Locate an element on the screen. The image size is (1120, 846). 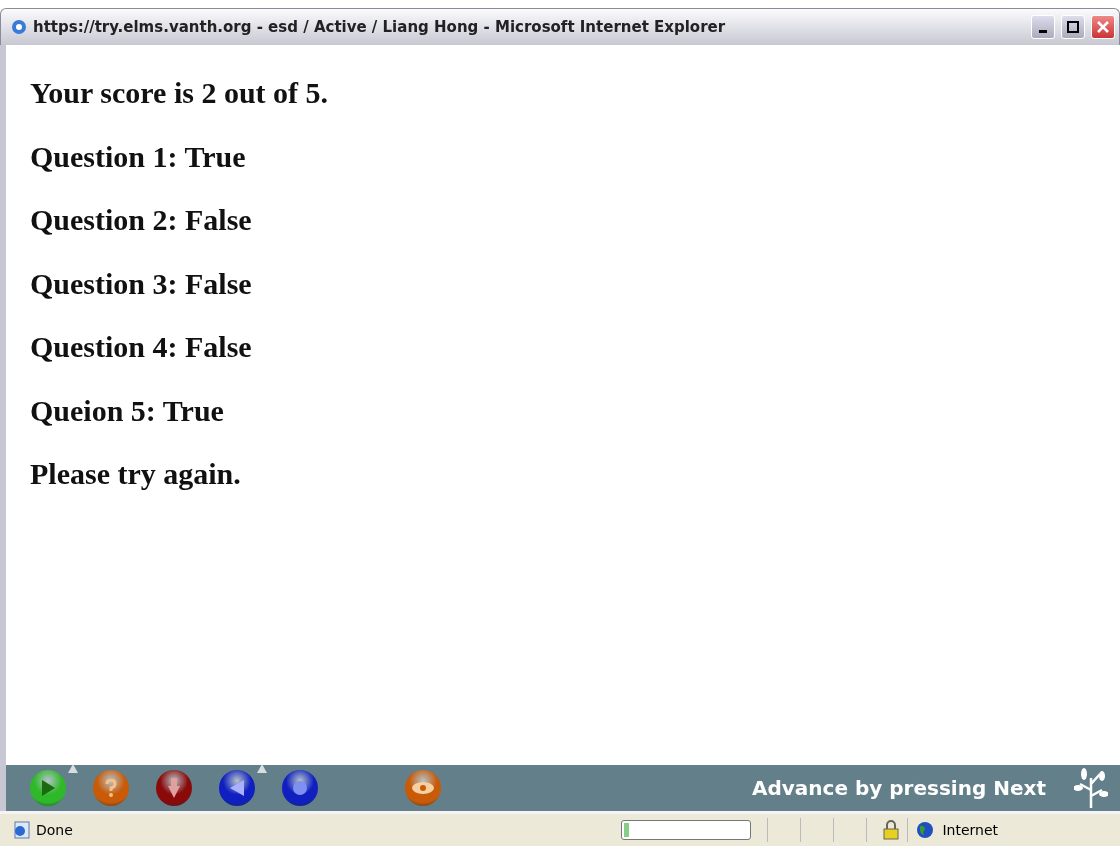
play-icon is located at coordinates (48, 788).